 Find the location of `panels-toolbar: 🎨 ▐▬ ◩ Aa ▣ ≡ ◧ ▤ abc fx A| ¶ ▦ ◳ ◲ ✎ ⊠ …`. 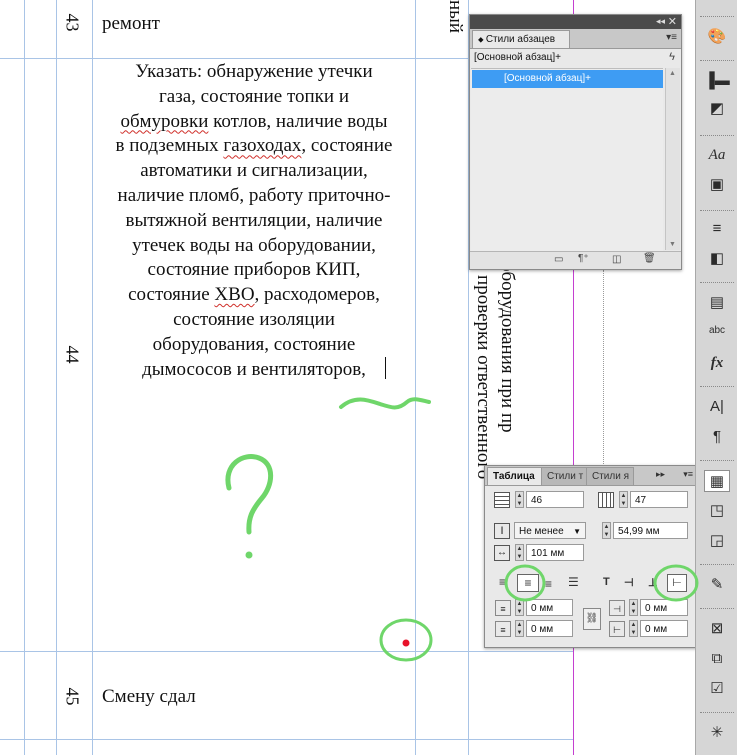

panels-toolbar: 🎨 ▐▬ ◩ Aa ▣ ≡ ◧ ▤ abc fx A| ¶ ▦ ◳ ◲ ✎ ⊠ … is located at coordinates (716, 377).